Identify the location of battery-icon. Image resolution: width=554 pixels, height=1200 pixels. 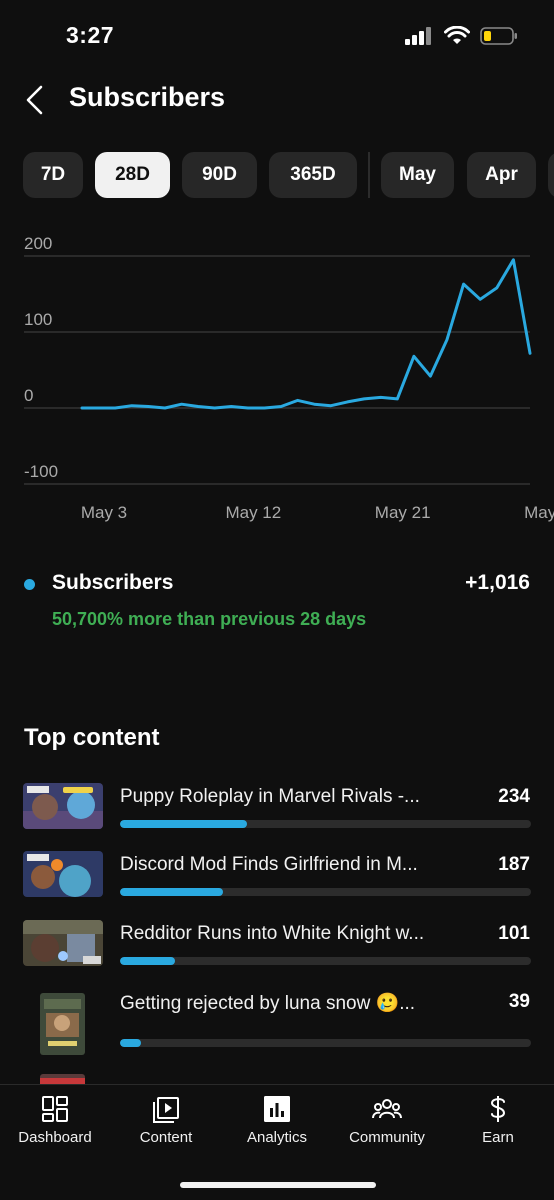
(498, 36).